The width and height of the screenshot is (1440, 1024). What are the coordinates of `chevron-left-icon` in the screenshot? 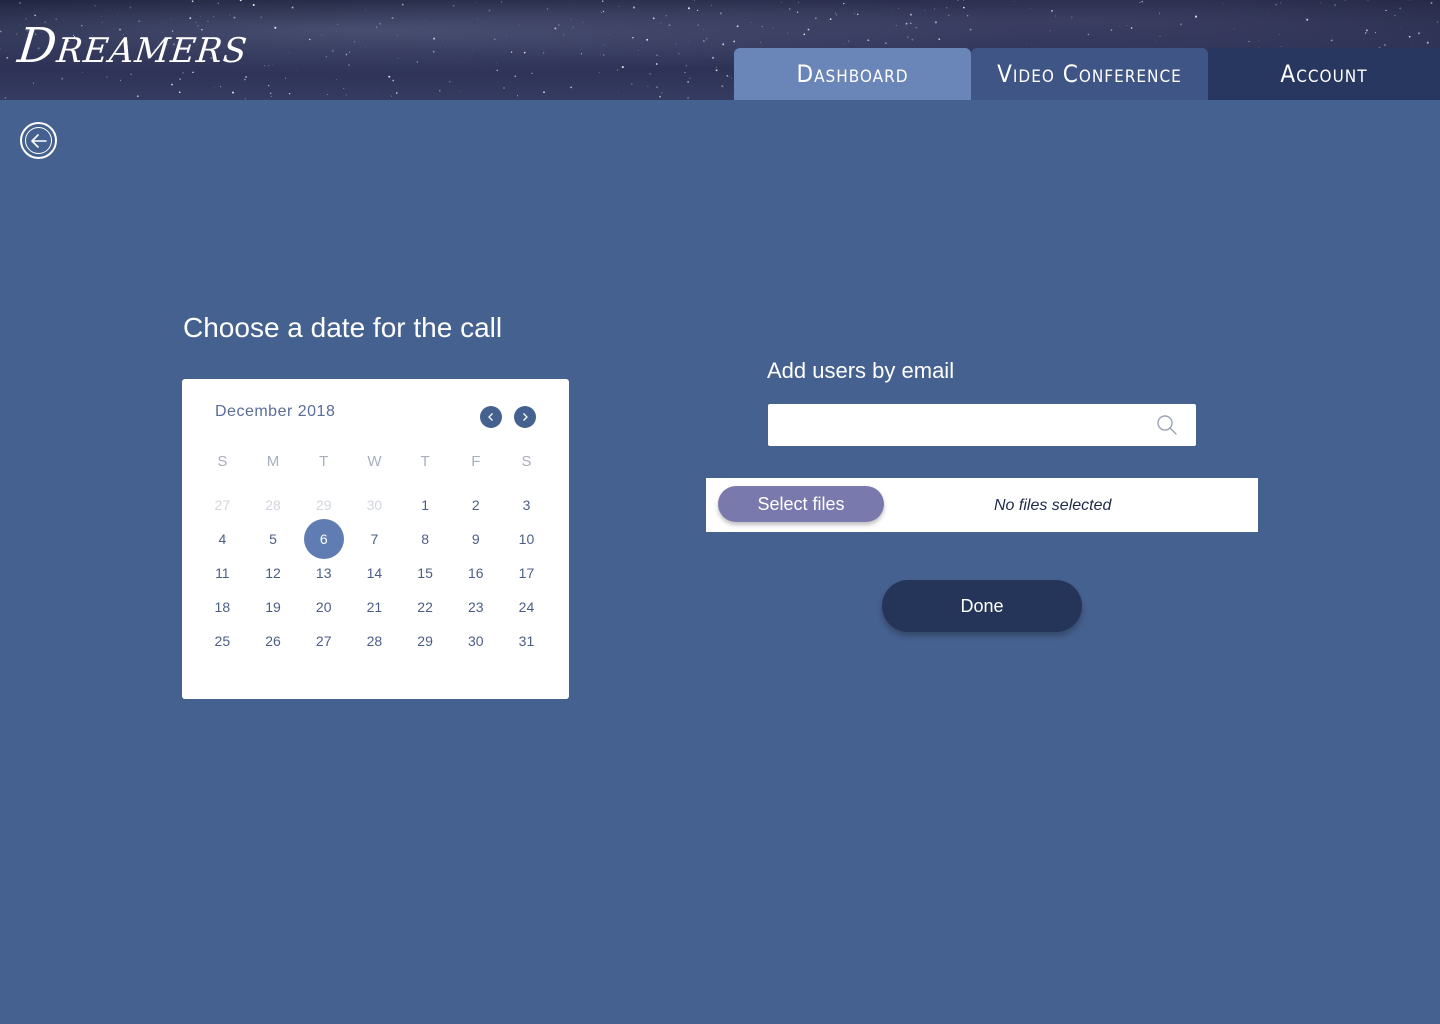 It's located at (490, 417).